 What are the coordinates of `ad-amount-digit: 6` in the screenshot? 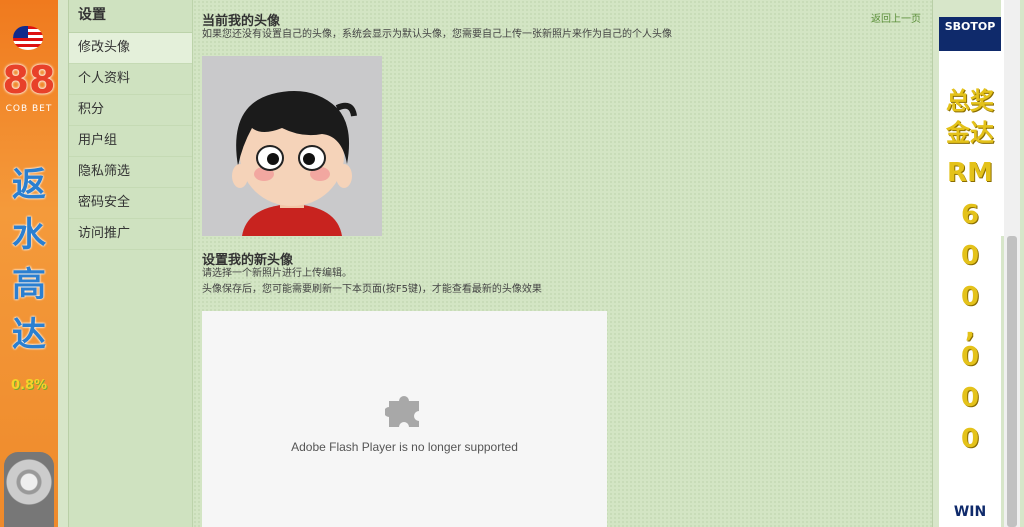 It's located at (970, 215).